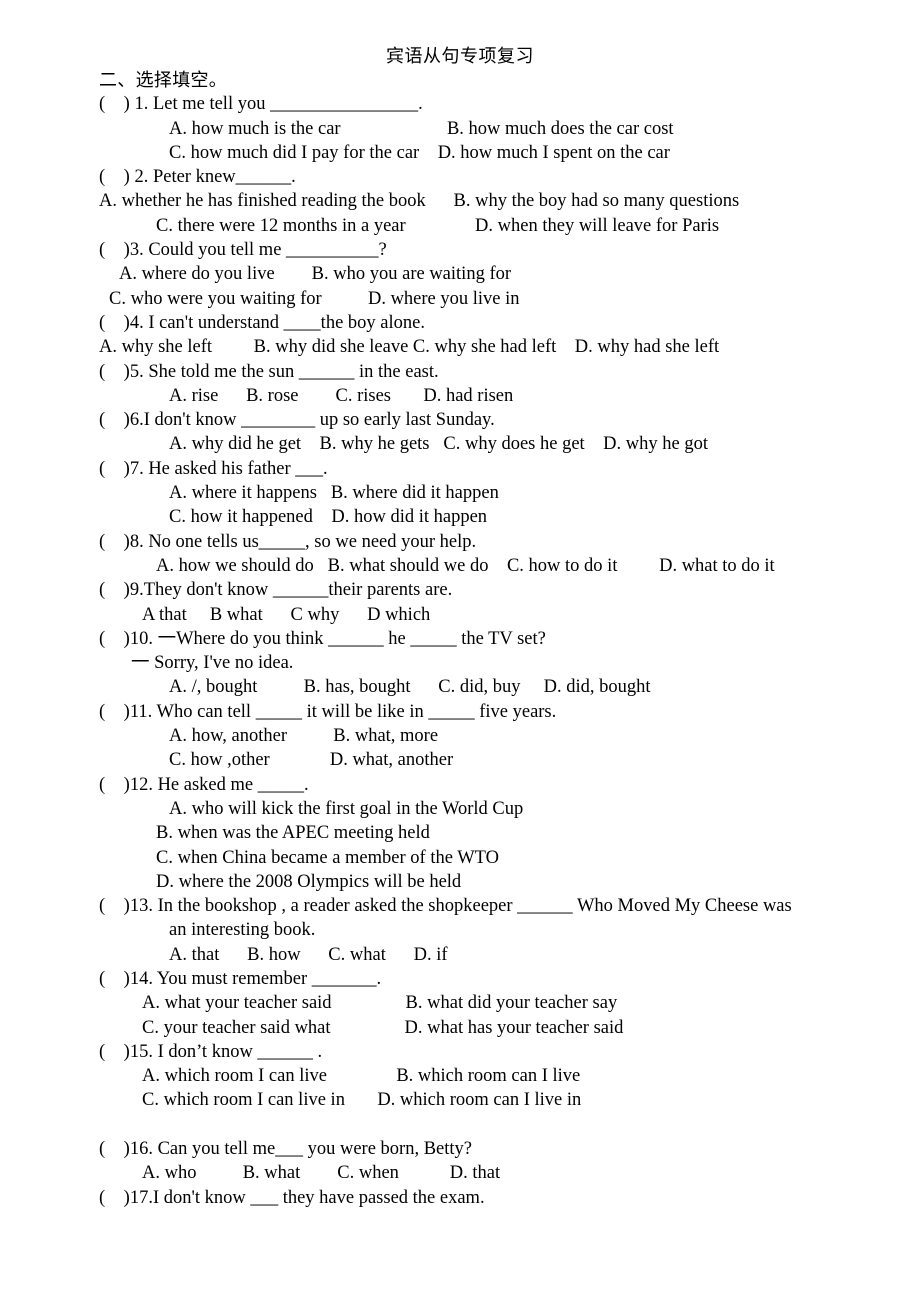  What do you see at coordinates (308, 954) in the screenshot?
I see `question-options-13-row-1: A. that B. how C. what D. if` at bounding box center [308, 954].